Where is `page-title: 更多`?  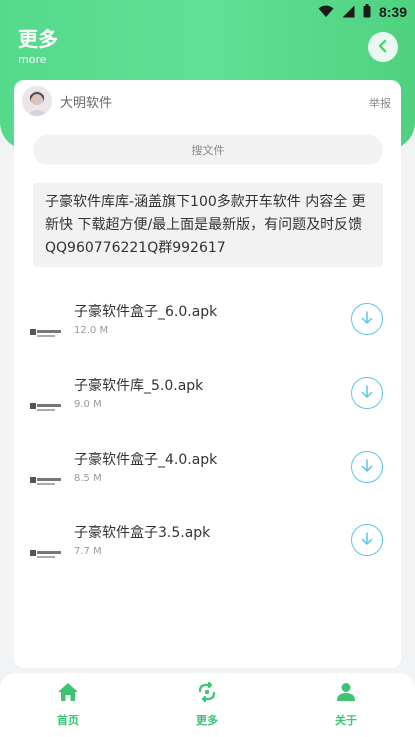
page-title: 更多 is located at coordinates (38, 39).